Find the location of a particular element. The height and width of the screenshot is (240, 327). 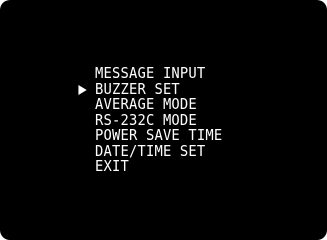

menu-item-label: EXIT is located at coordinates (112, 166).